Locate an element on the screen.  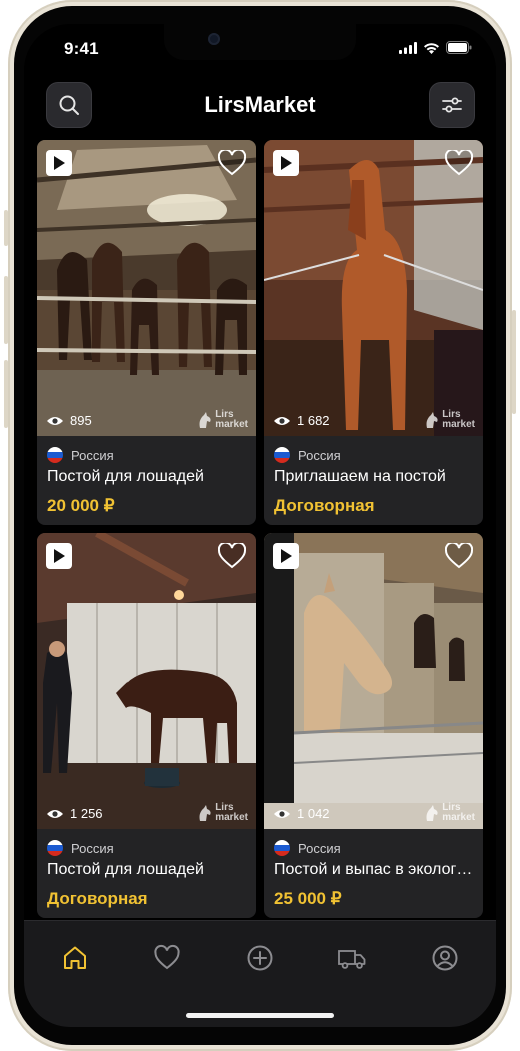
listing-photo: 1 256 Lirs market is located at coordinates (146, 681).